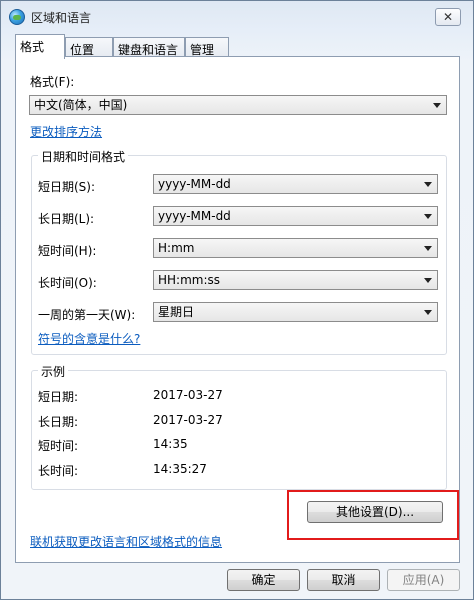 This screenshot has width=474, height=600. I want to click on format-select: 中文(简体，中国), so click(238, 105).